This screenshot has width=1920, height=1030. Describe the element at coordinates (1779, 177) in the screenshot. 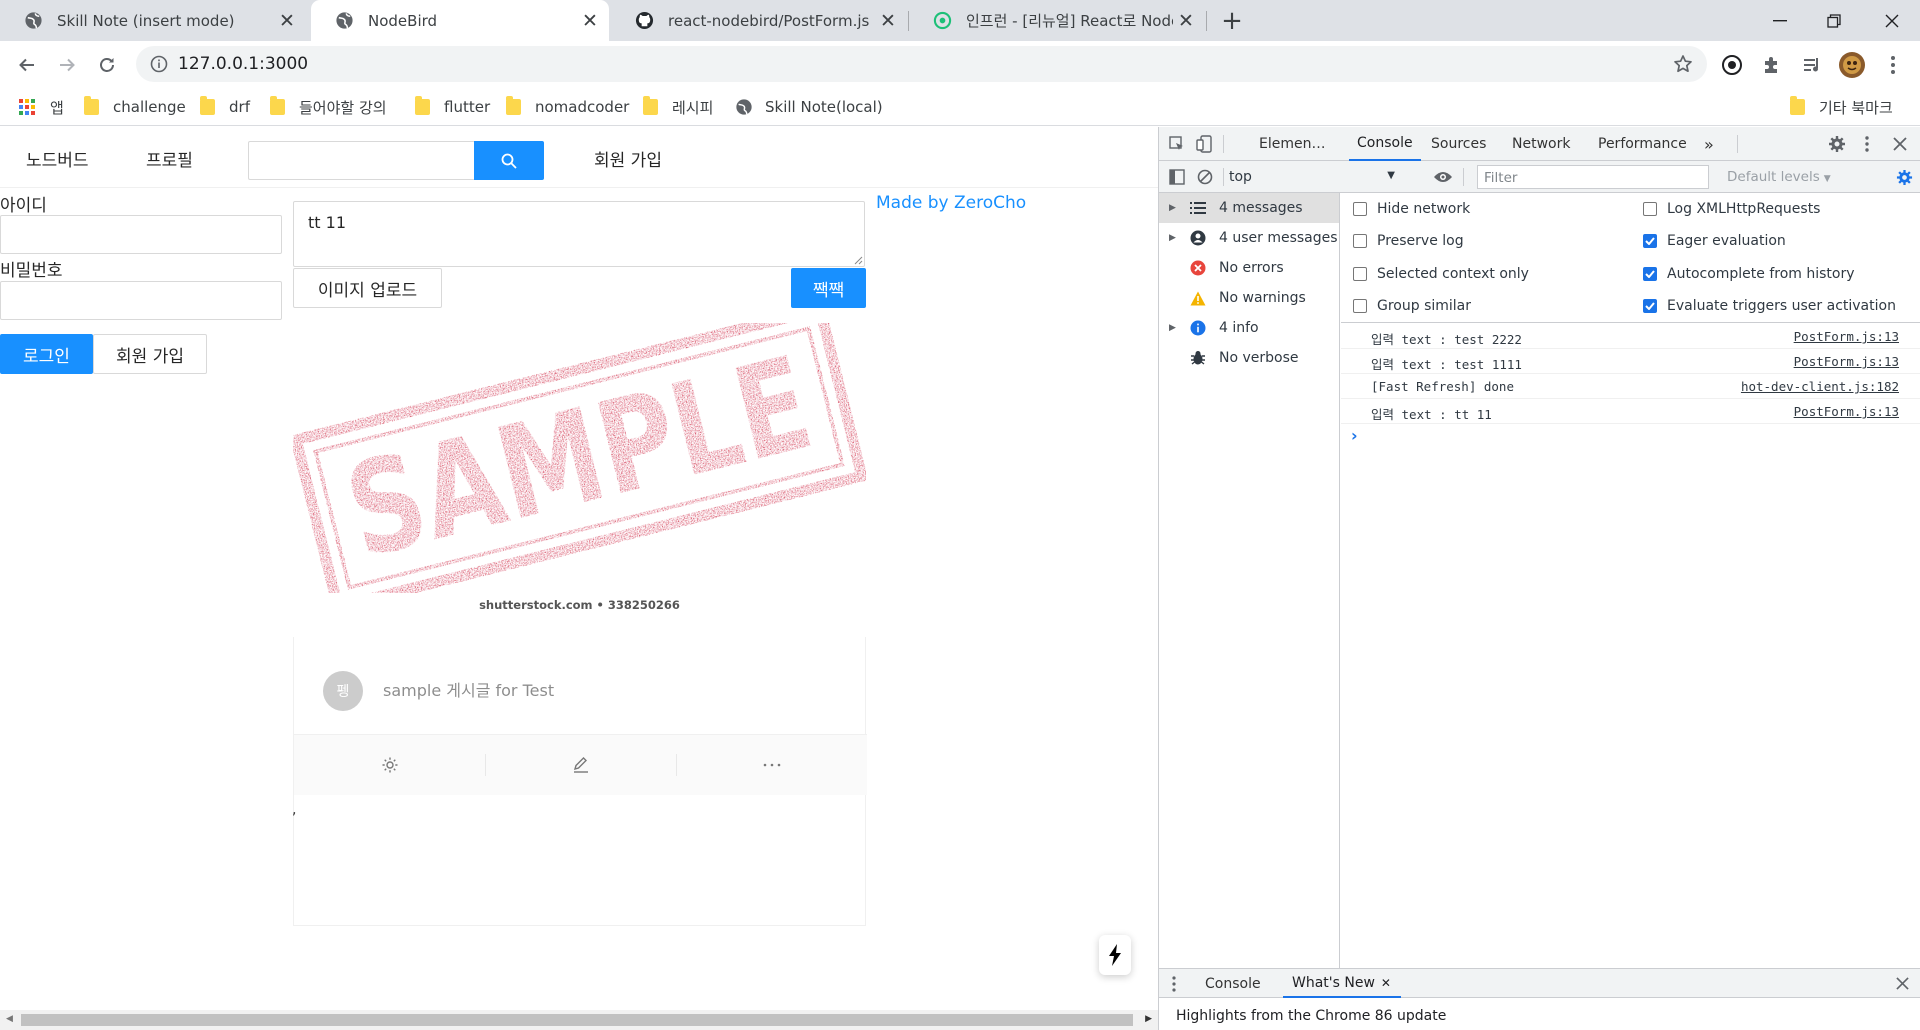

I see `log-levels-dropdown: Default levels ▼` at that location.